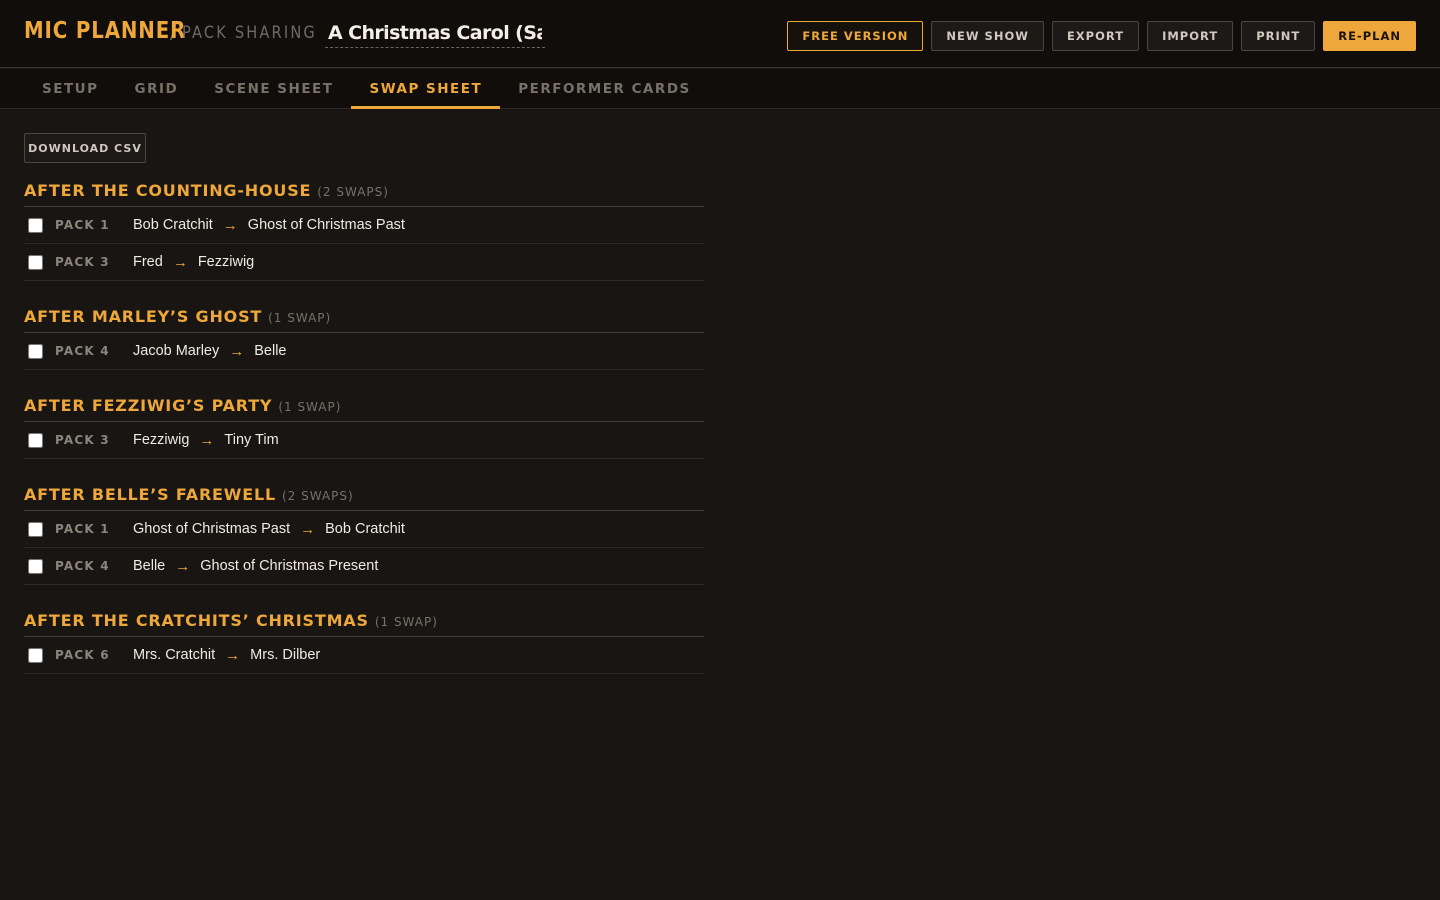 This screenshot has width=1440, height=900. Describe the element at coordinates (105, 31) in the screenshot. I see `app-title: MIC PLANNER` at that location.